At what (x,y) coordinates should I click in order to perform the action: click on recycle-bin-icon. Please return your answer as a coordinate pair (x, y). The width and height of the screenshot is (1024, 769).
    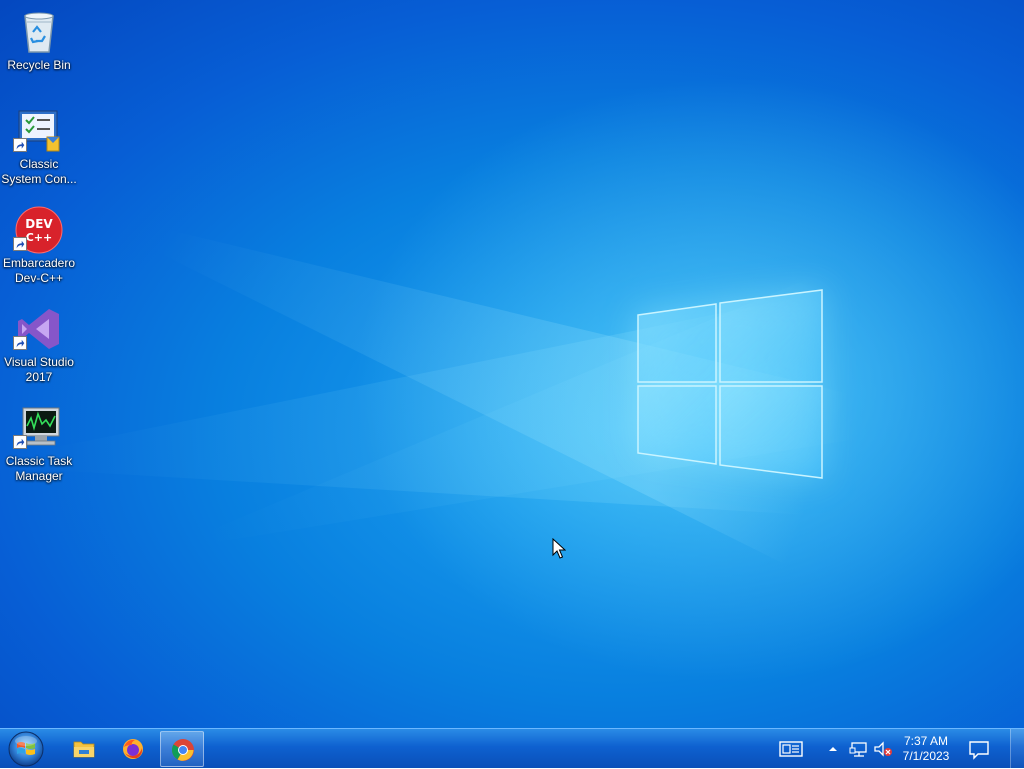
    Looking at the image, I should click on (39, 32).